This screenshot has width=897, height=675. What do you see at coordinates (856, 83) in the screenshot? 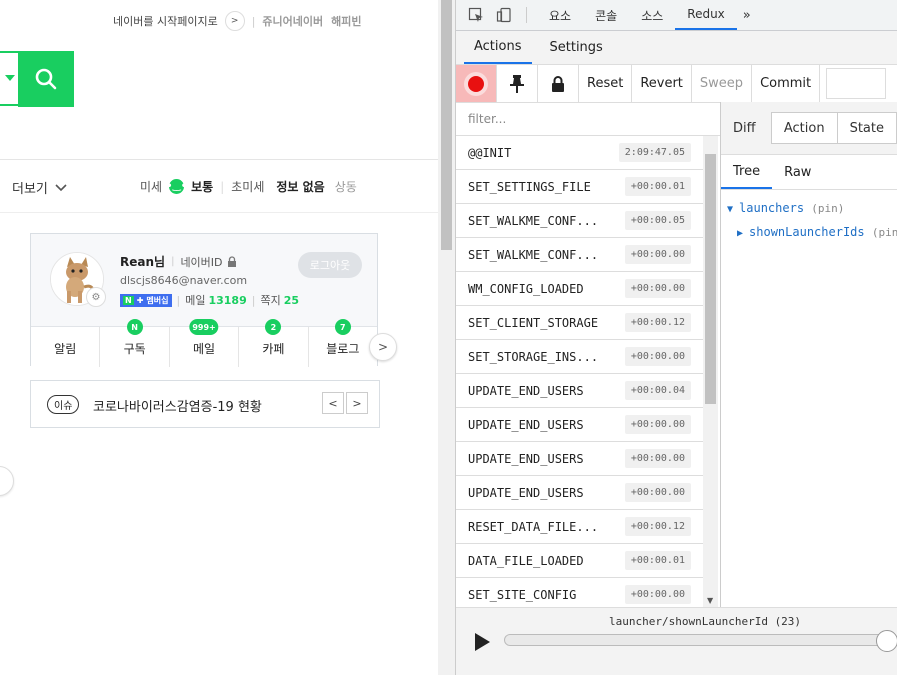
I see `toolbar-search-input` at bounding box center [856, 83].